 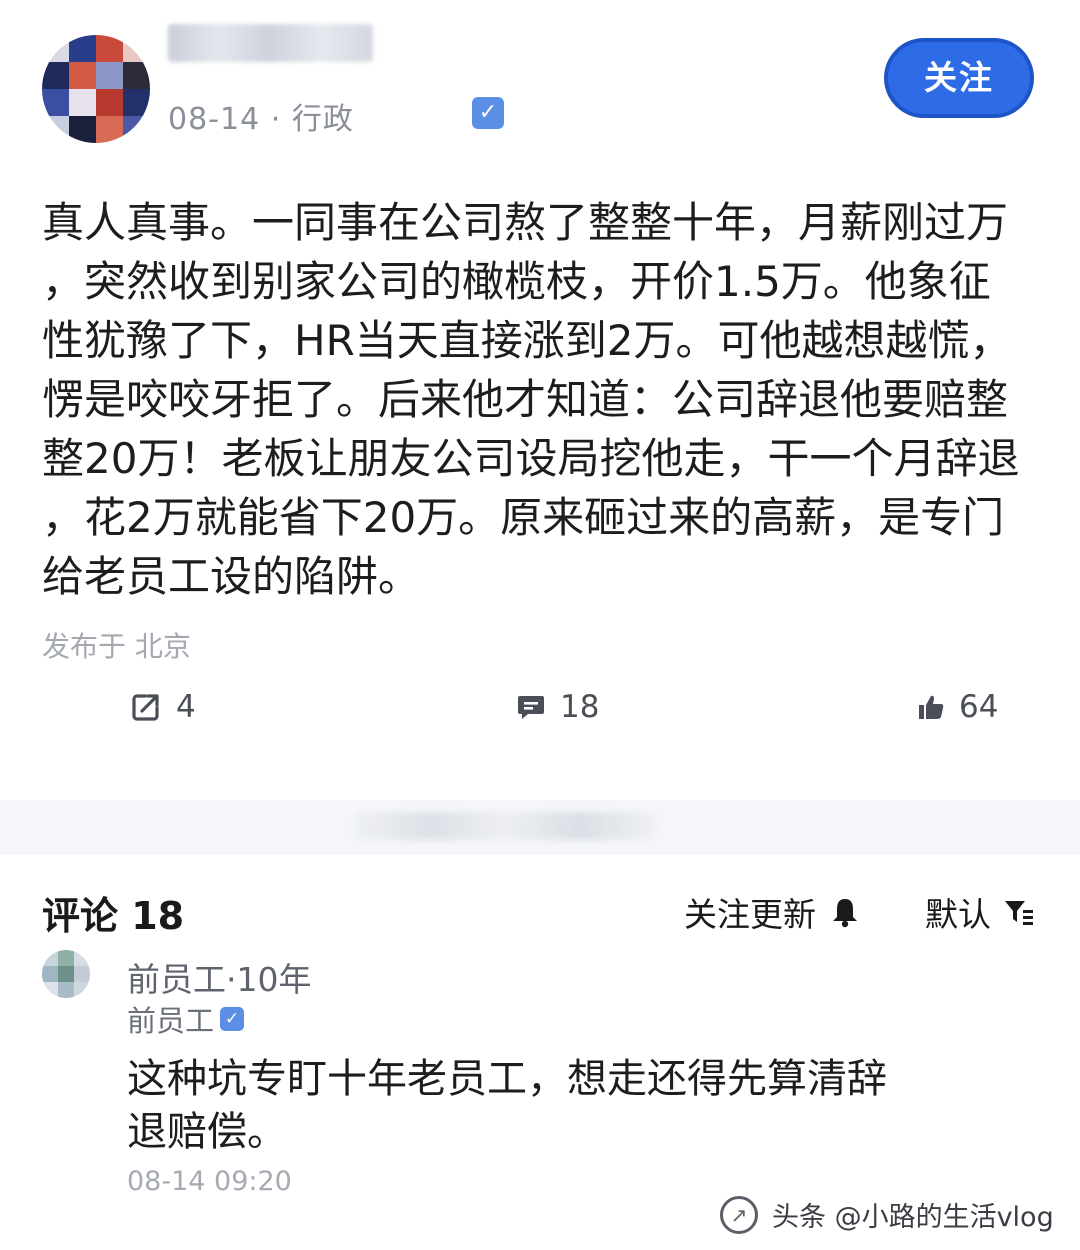 What do you see at coordinates (505, 826) in the screenshot?
I see `divider-blurred-mark` at bounding box center [505, 826].